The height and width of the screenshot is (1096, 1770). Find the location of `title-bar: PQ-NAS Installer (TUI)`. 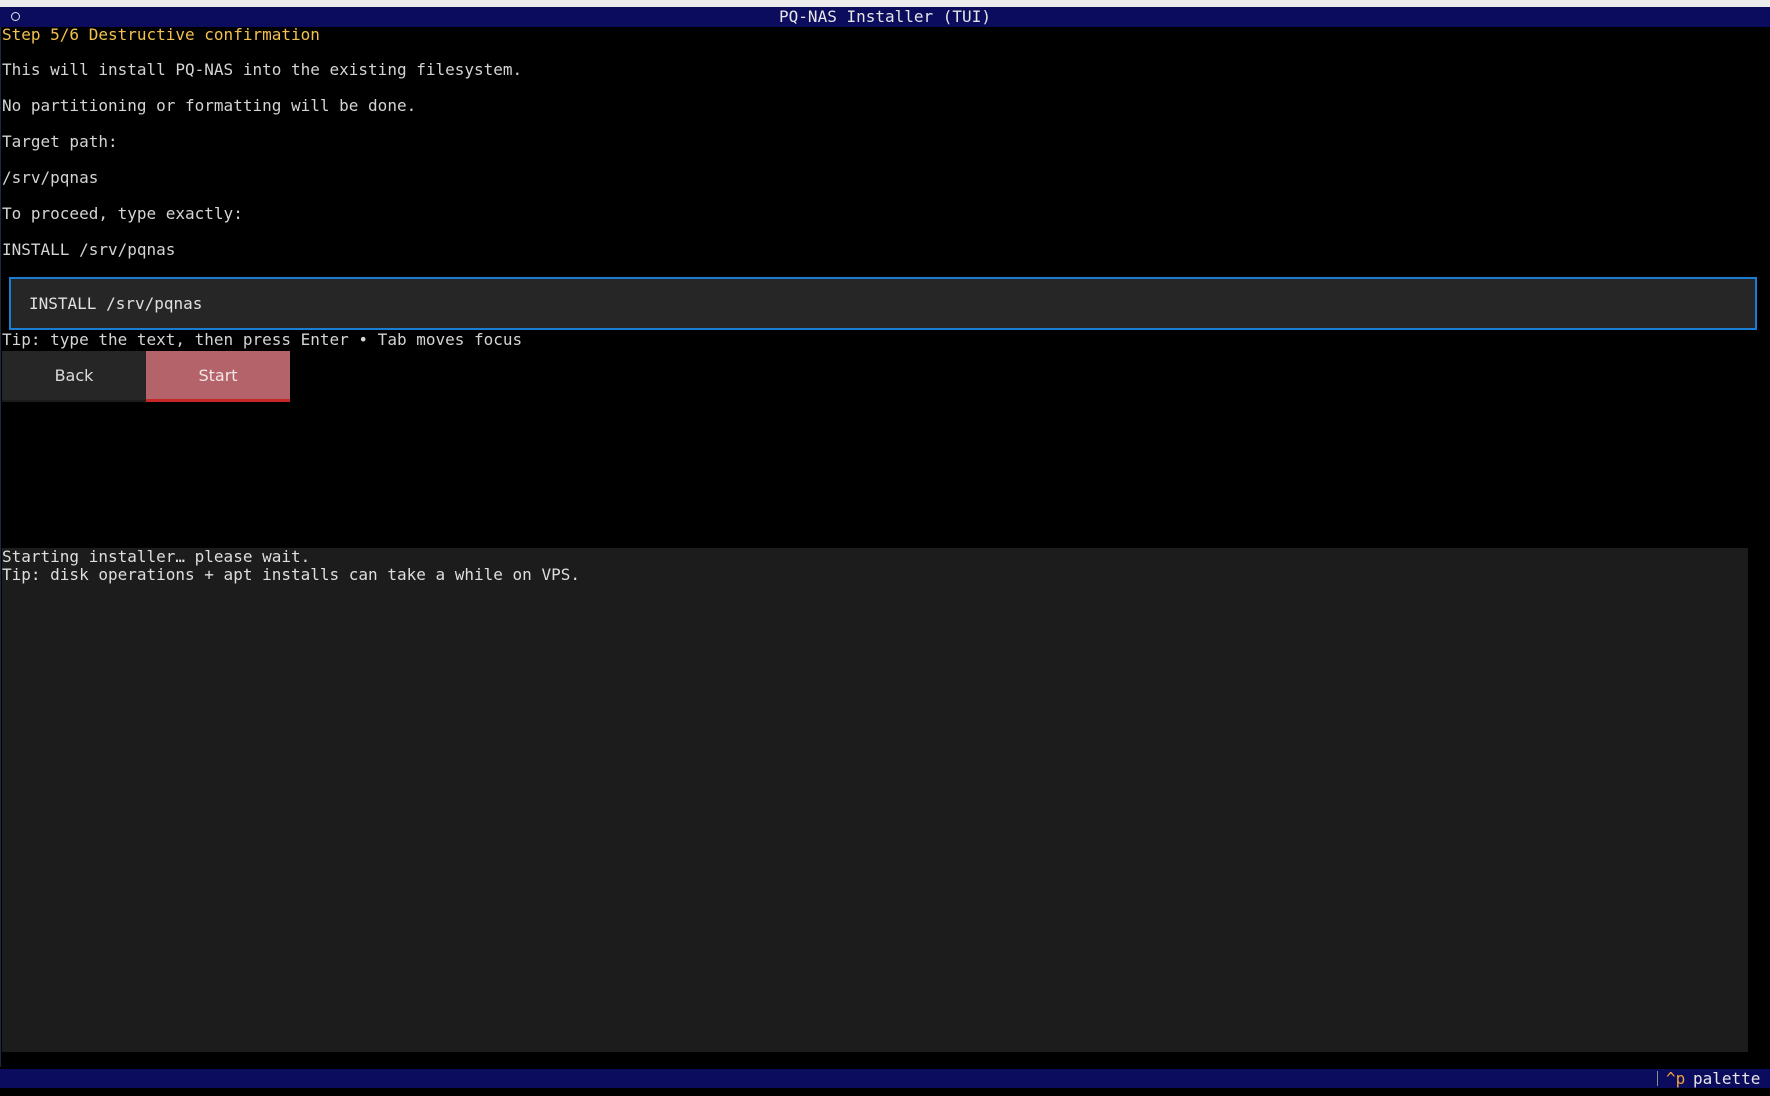

title-bar: PQ-NAS Installer (TUI) is located at coordinates (885, 17).